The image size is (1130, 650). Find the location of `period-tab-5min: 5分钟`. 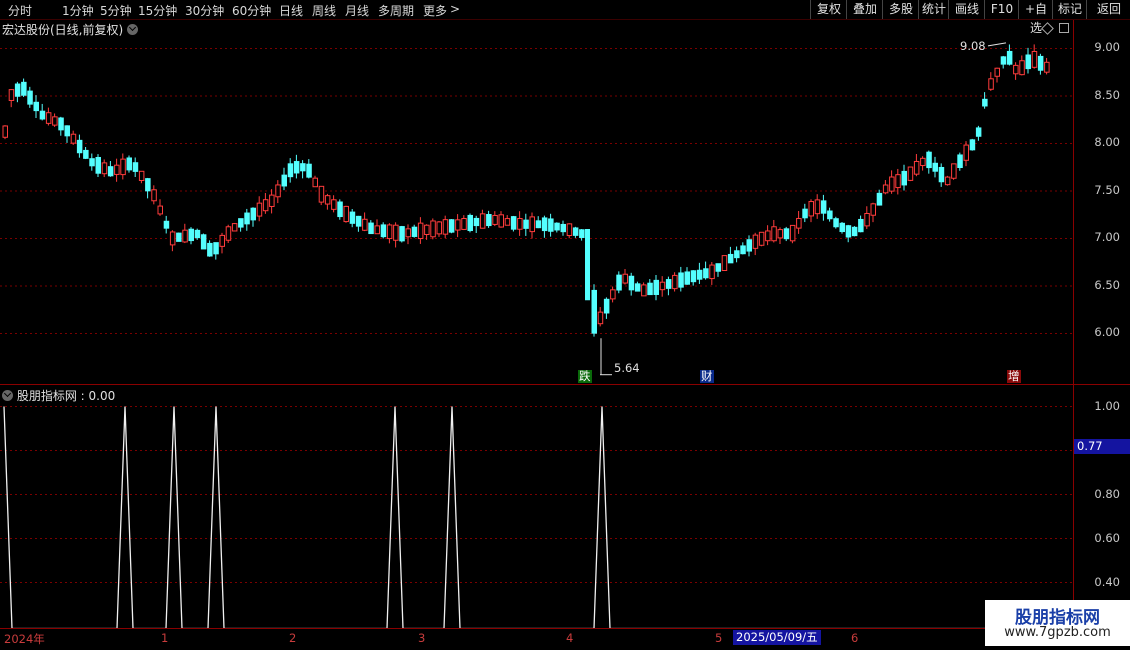

period-tab-5min: 5分钟 is located at coordinates (116, 10).